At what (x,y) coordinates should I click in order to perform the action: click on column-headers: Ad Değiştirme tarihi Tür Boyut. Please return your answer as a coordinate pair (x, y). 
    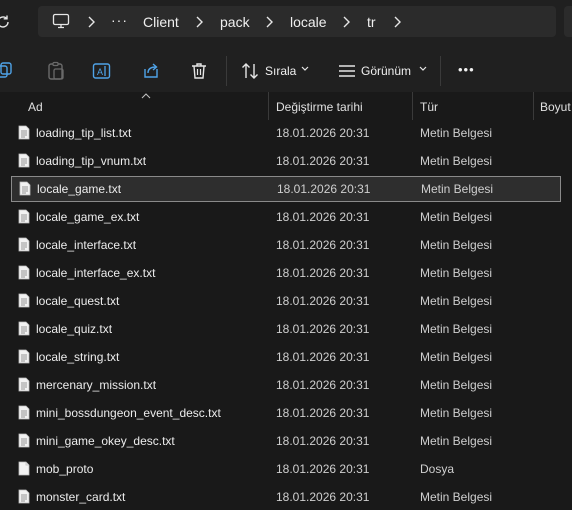
    Looking at the image, I should click on (286, 106).